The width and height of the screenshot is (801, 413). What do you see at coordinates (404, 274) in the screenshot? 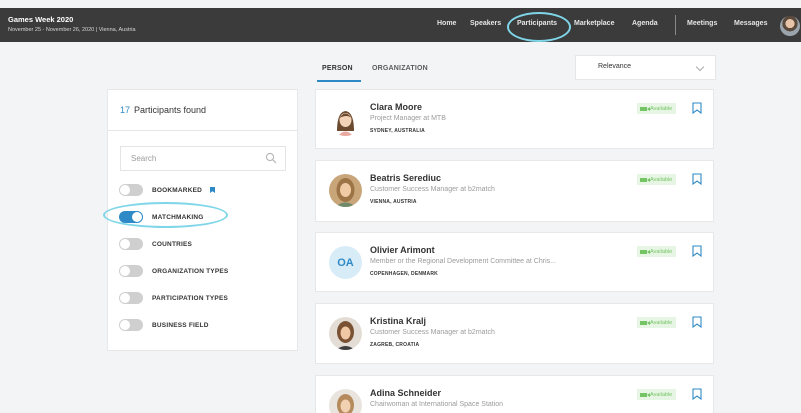
I see `participant-location: COPENHAGEN, DENMARK` at bounding box center [404, 274].